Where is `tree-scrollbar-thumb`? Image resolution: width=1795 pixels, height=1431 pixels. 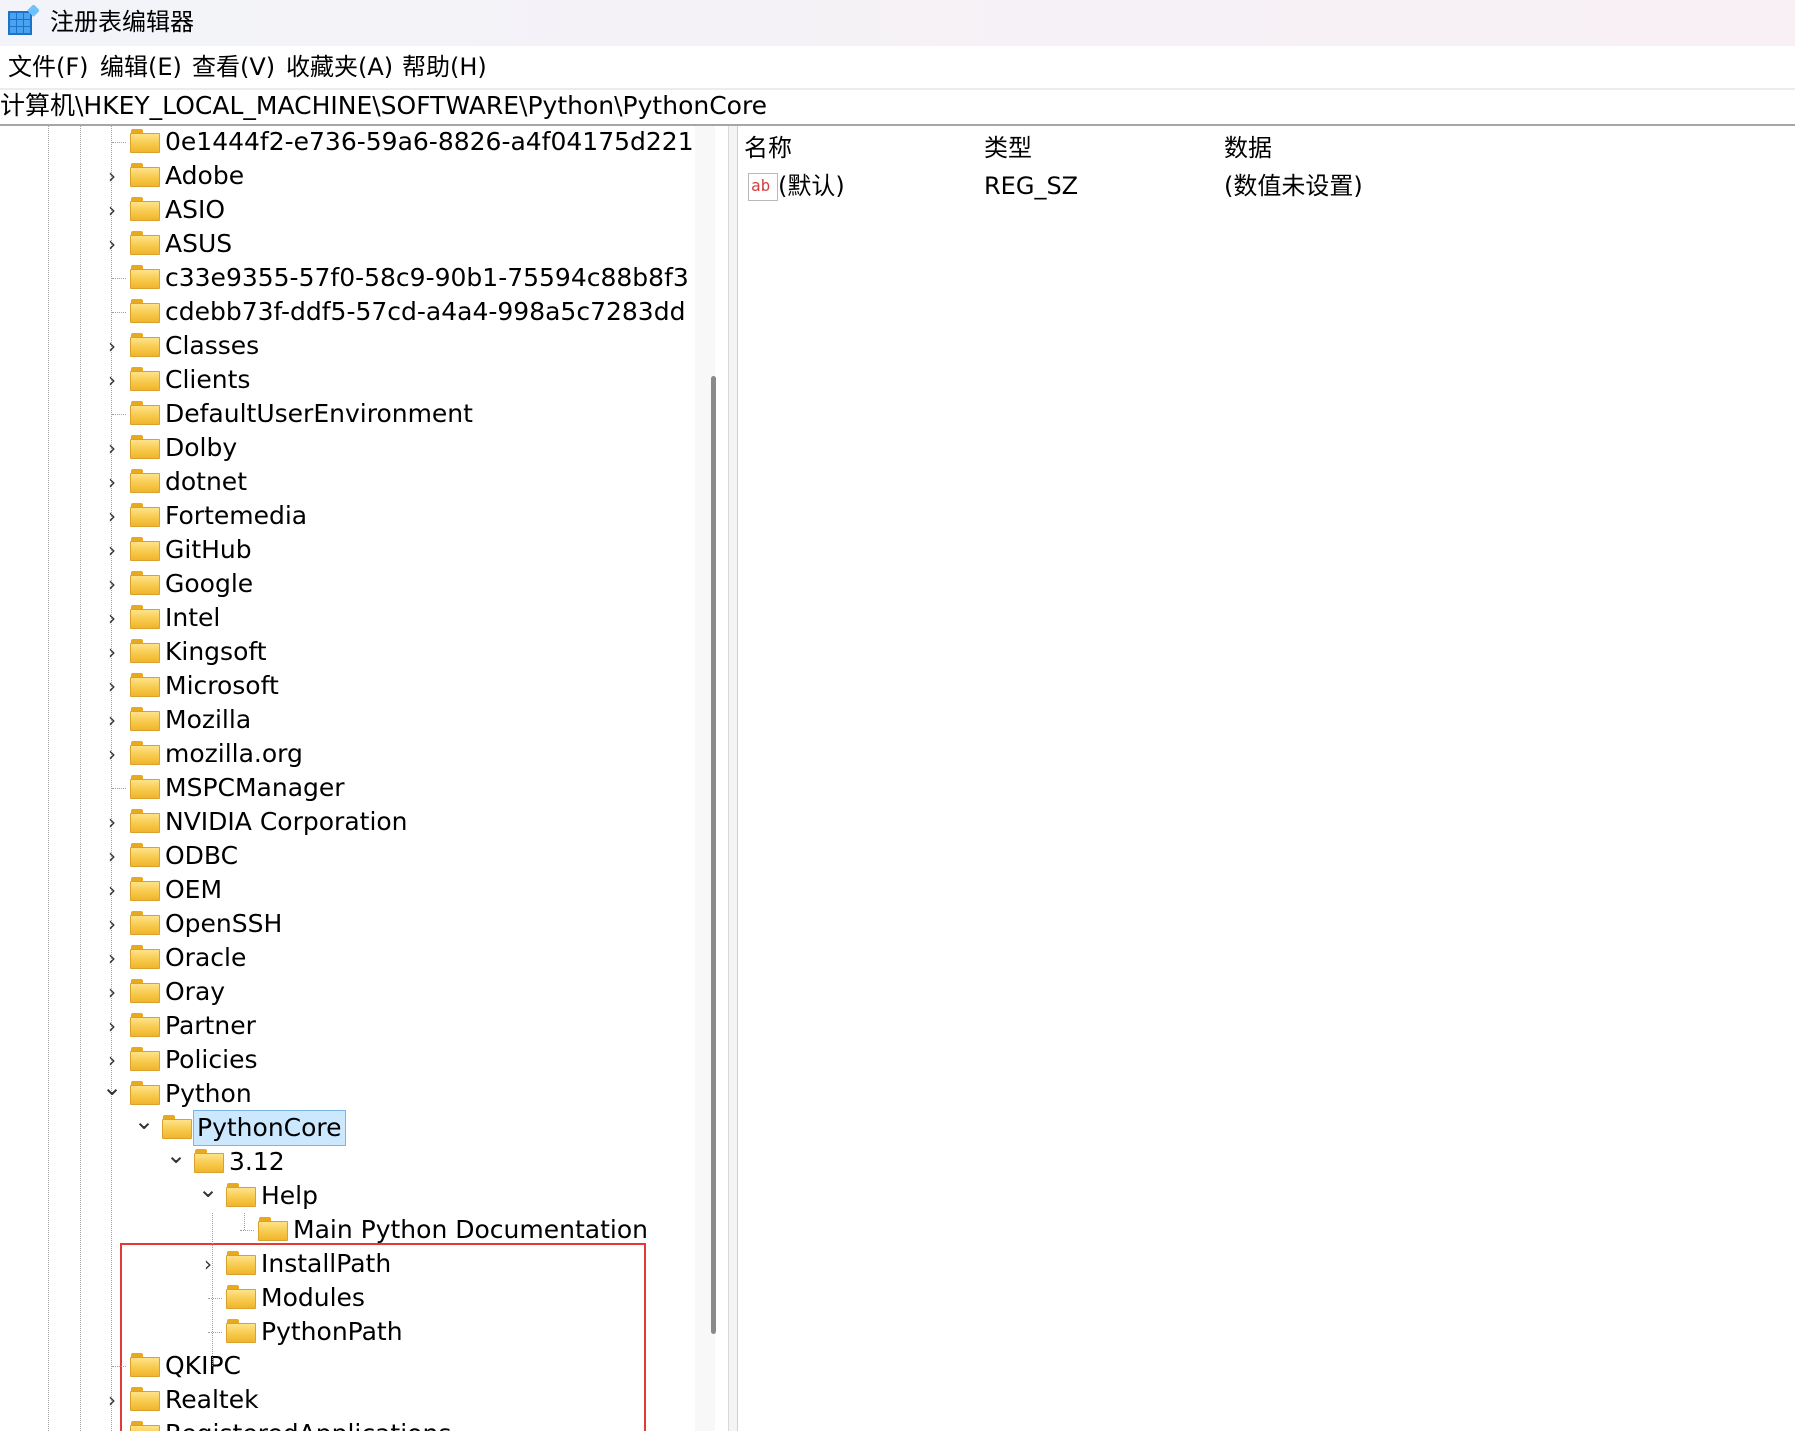
tree-scrollbar-thumb is located at coordinates (713, 855).